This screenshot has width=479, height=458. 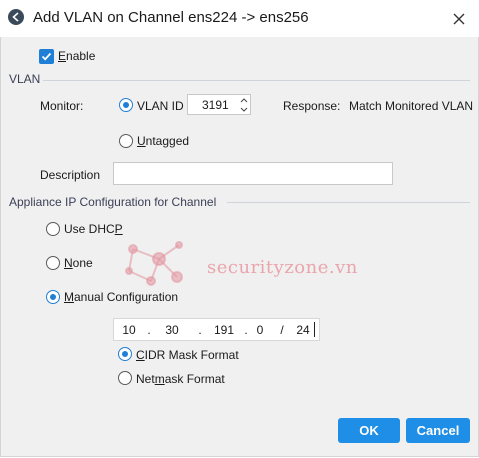 I want to click on netmask-format-radio, so click(x=125, y=378).